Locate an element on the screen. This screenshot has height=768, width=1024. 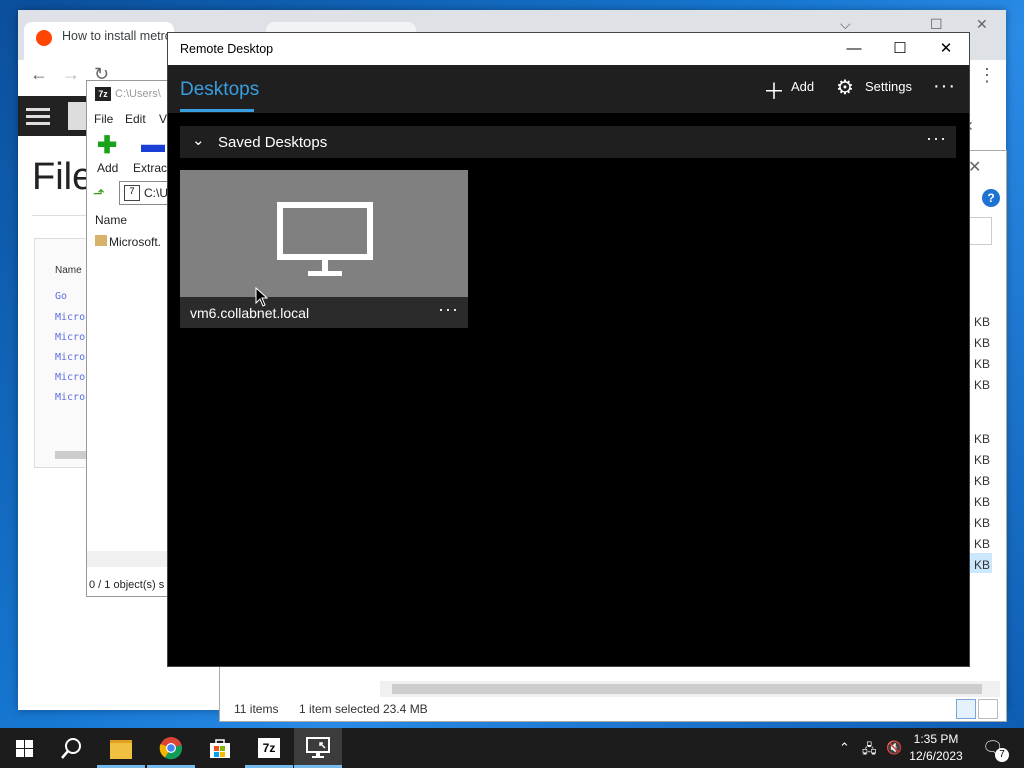
monitor-icon is located at coordinates (325, 239).